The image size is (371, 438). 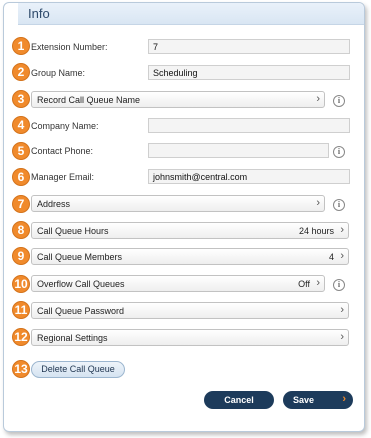 What do you see at coordinates (21, 151) in the screenshot?
I see `step-badge-5: 5` at bounding box center [21, 151].